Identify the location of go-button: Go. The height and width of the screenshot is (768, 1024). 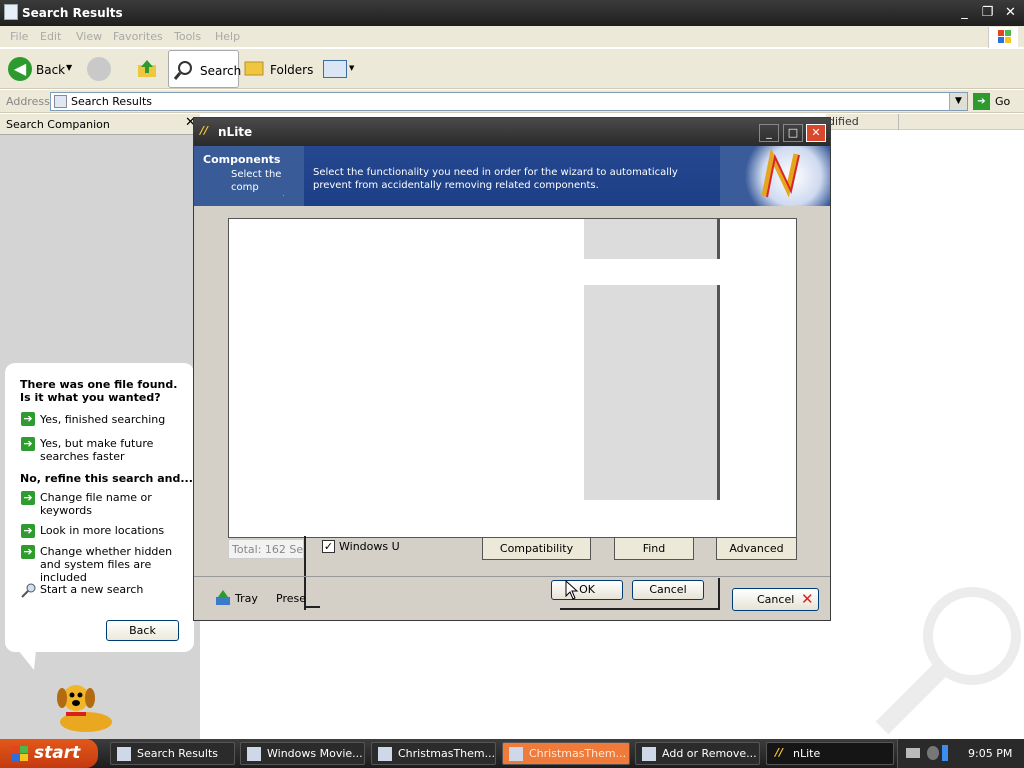
(1002, 101).